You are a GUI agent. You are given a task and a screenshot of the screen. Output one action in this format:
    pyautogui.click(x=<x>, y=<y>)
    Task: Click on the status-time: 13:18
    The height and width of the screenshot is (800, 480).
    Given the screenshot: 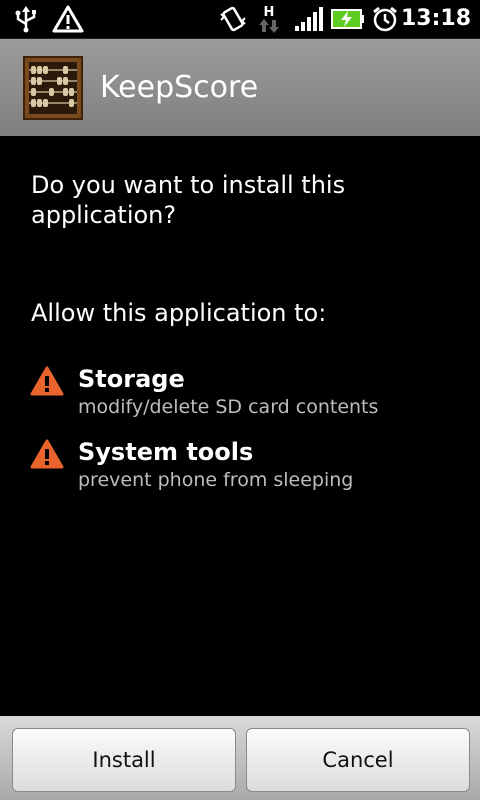 What is the action you would take?
    pyautogui.click(x=435, y=18)
    